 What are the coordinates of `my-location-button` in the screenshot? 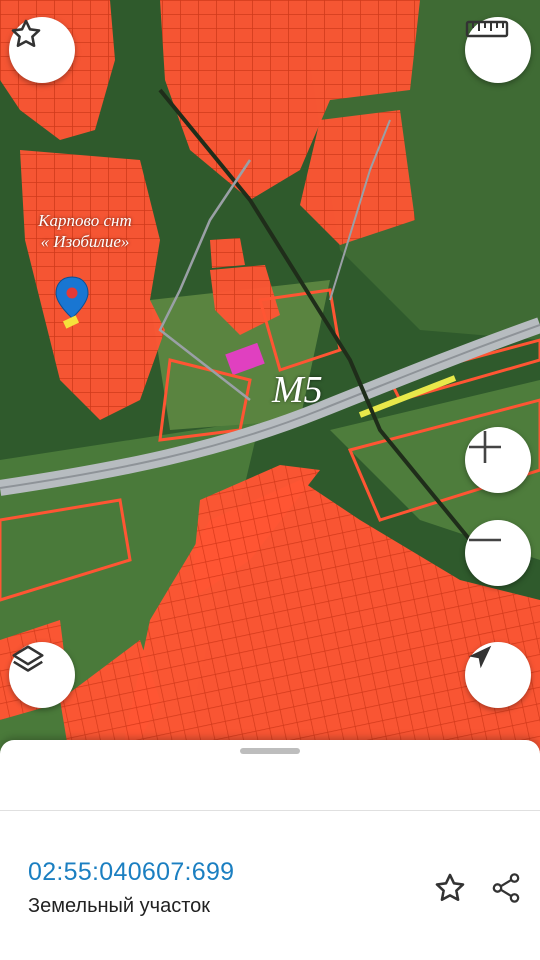 It's located at (498, 675).